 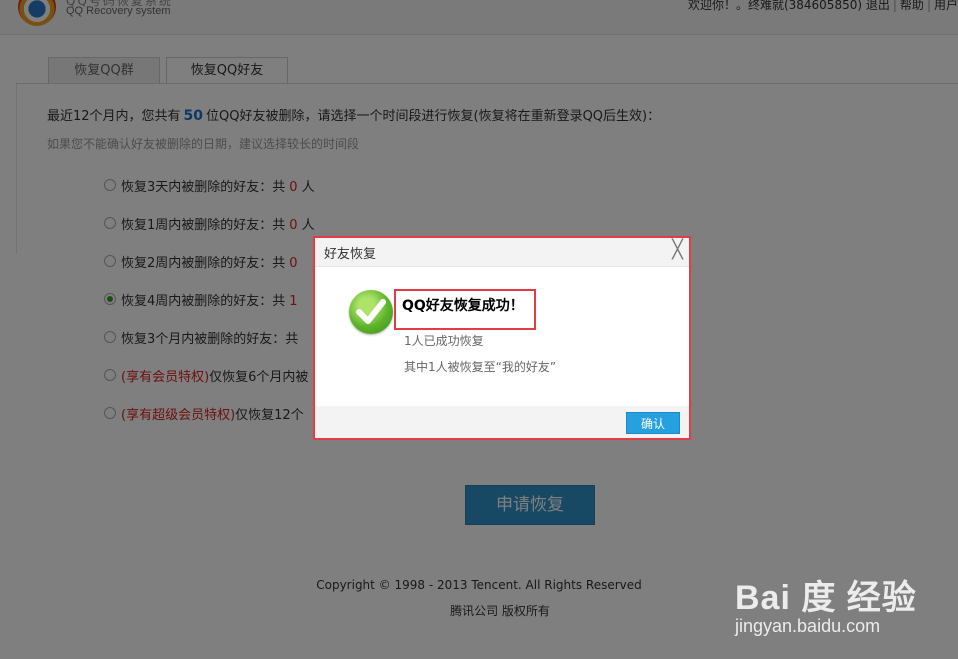 What do you see at coordinates (502, 252) in the screenshot?
I see `dialog-header: 好友恢复 ╳` at bounding box center [502, 252].